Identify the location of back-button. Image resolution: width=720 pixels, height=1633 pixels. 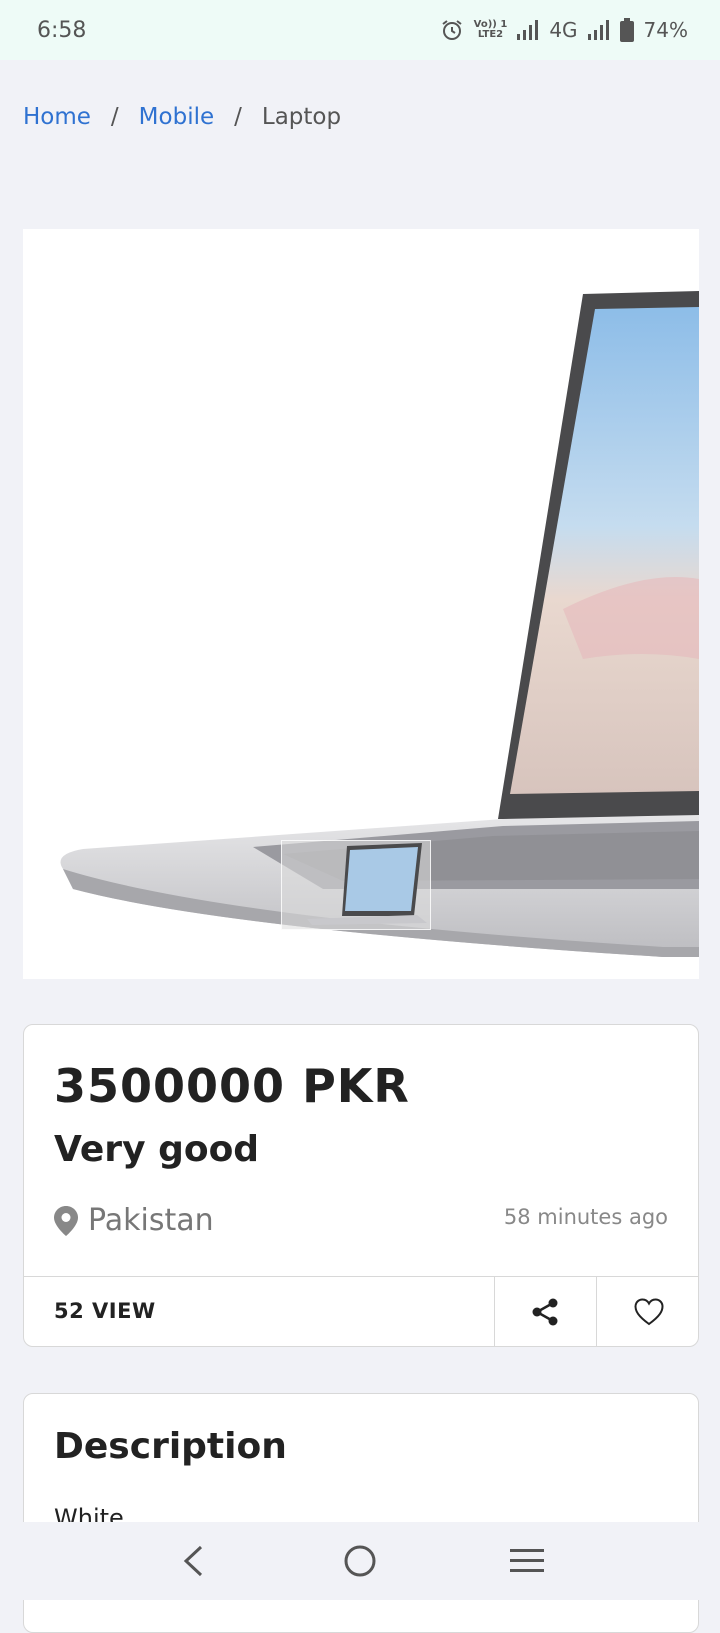
(193, 1561).